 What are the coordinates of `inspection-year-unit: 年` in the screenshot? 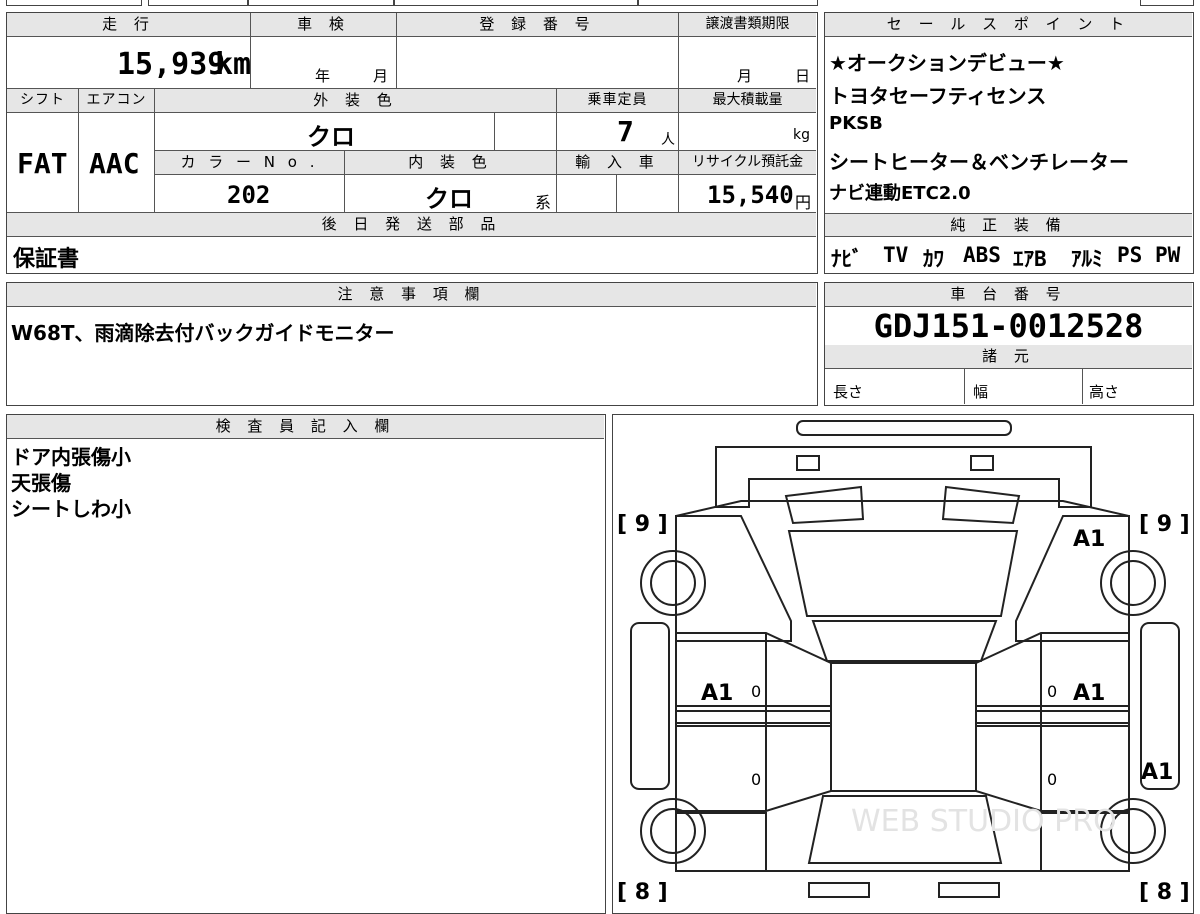 It's located at (323, 76).